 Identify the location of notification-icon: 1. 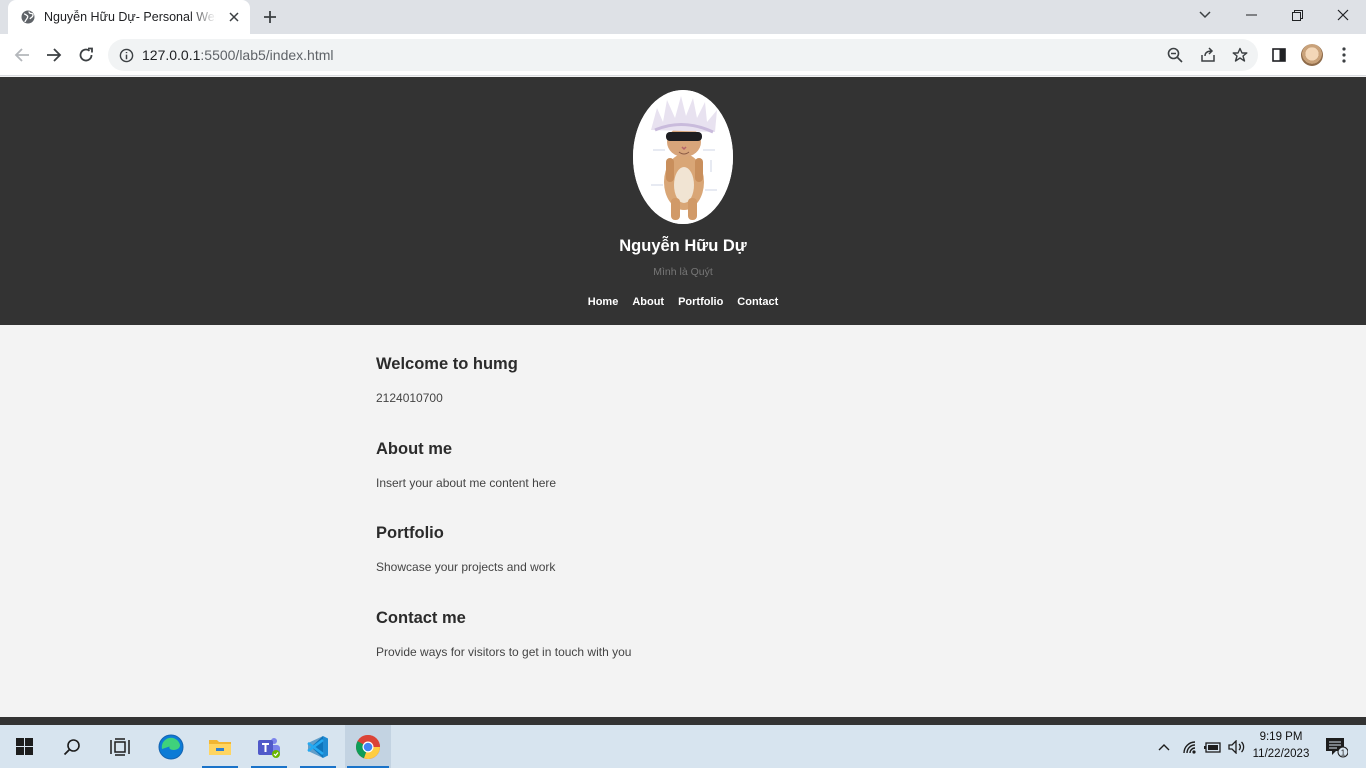
(1337, 747).